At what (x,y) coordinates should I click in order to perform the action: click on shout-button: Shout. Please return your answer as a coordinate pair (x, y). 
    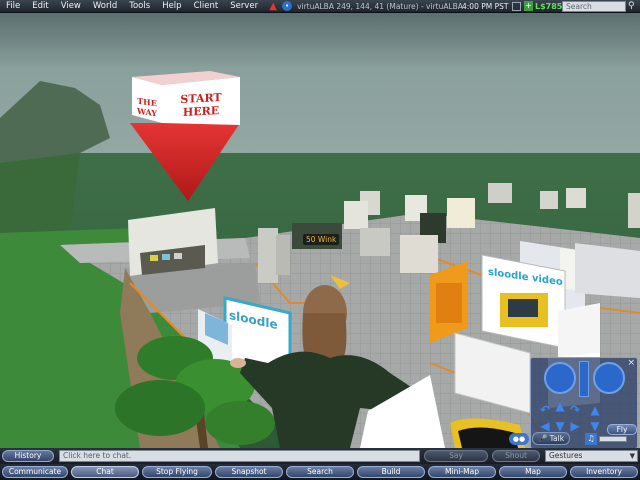
    Looking at the image, I should click on (516, 456).